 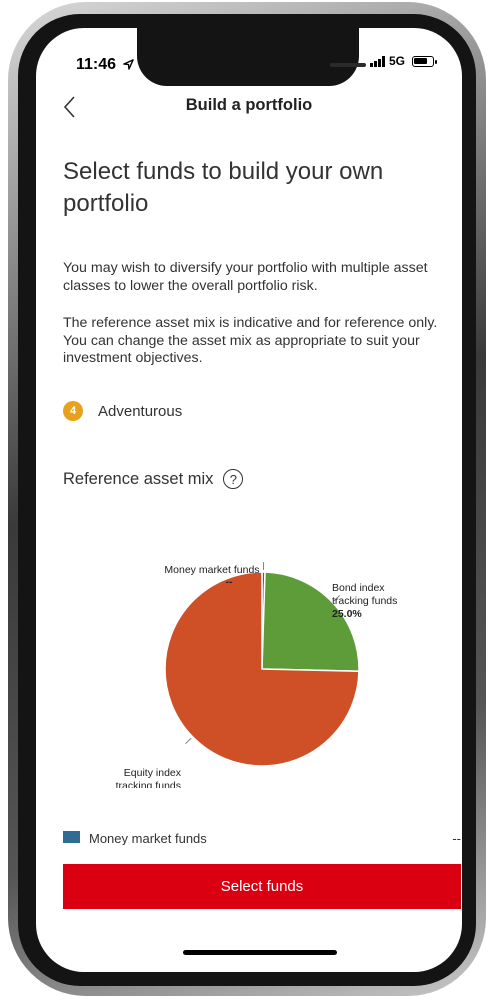 I want to click on legend-swatch, so click(x=71, y=837).